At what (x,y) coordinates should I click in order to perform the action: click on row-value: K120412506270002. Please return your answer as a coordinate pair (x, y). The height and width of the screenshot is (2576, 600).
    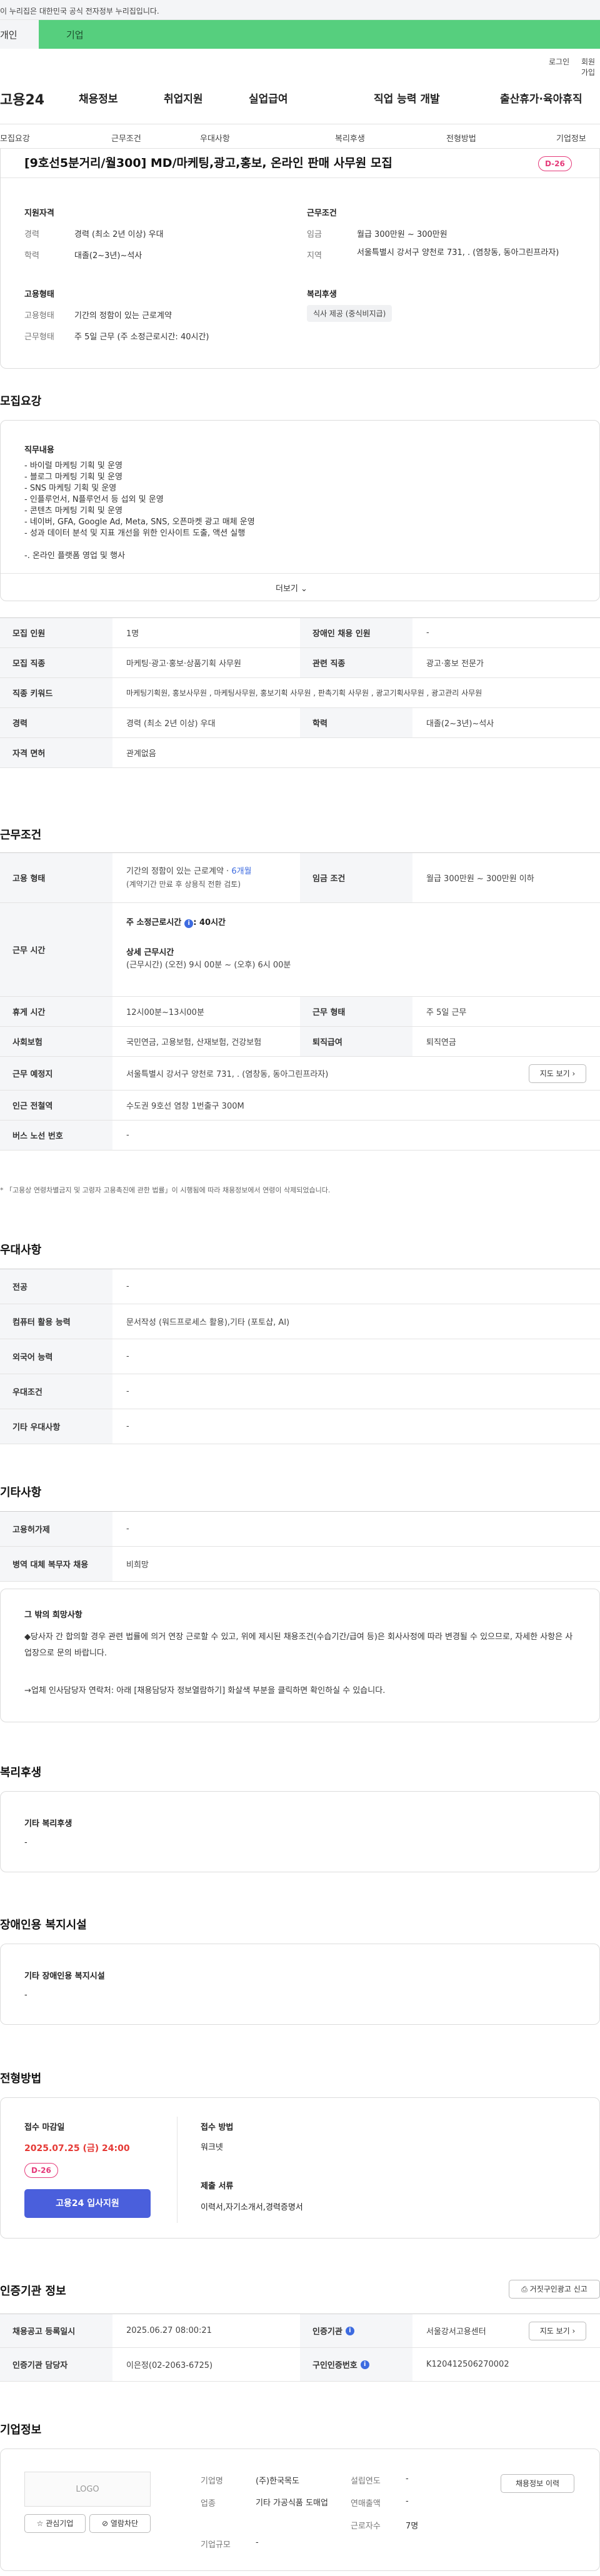
    Looking at the image, I should click on (467, 2364).